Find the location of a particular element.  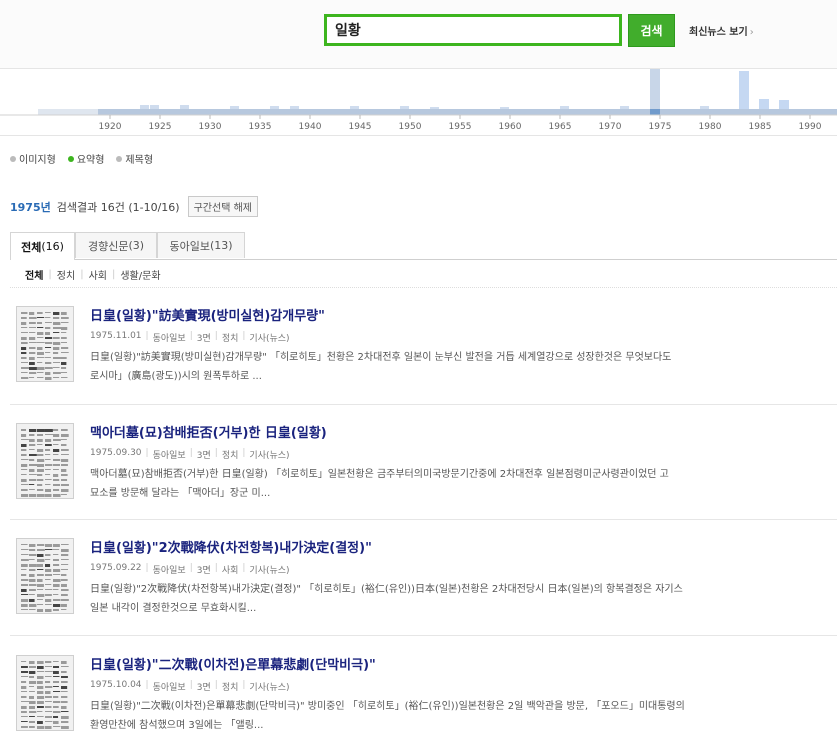

result-title: 맥아더墓(묘)참배拒否(거부)한 日皇(일황) is located at coordinates (208, 431).